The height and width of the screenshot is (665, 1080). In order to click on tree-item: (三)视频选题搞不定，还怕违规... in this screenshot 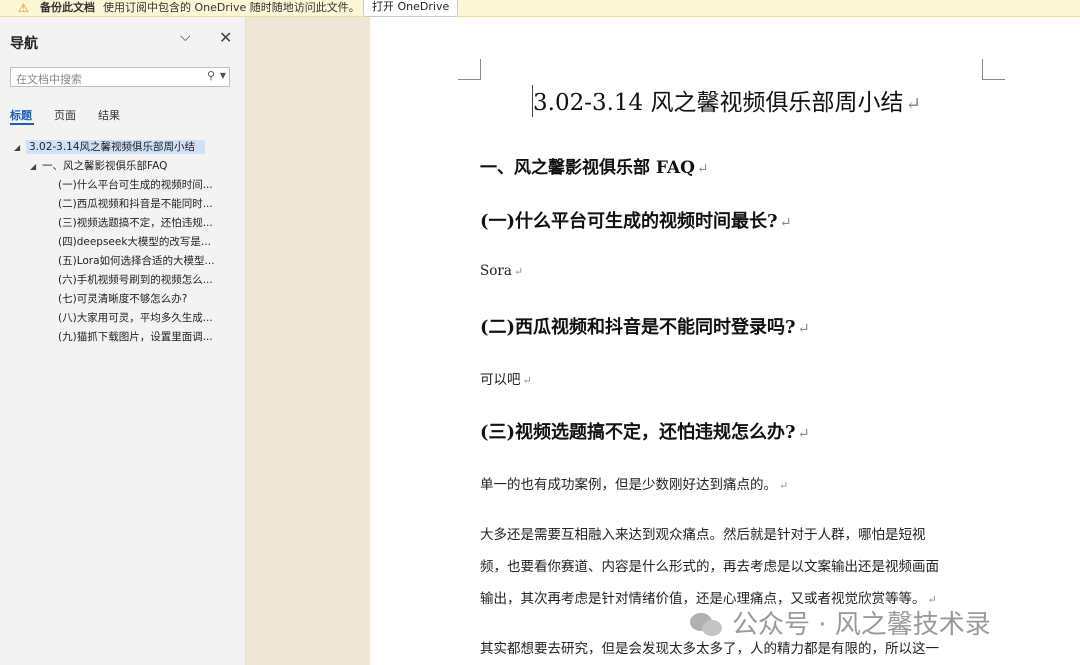, I will do `click(135, 223)`.